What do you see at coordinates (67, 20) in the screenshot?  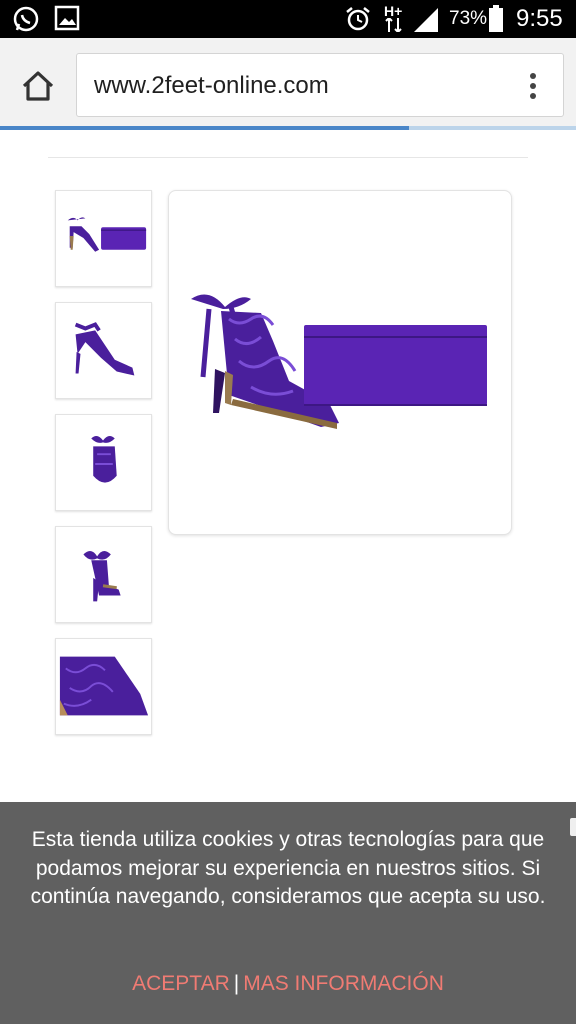 I see `gallery-icon` at bounding box center [67, 20].